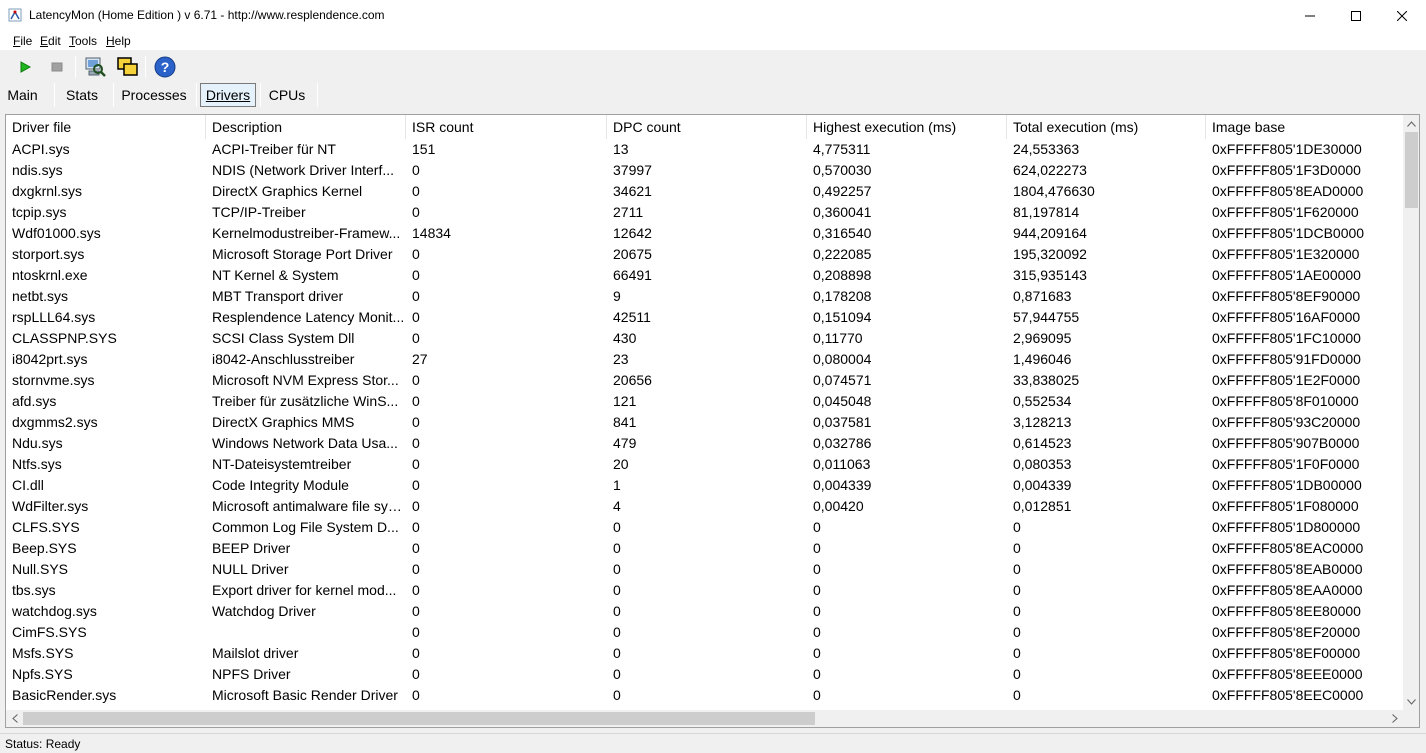 This screenshot has width=1426, height=753. I want to click on vertical-scroll-thumb, so click(1411, 170).